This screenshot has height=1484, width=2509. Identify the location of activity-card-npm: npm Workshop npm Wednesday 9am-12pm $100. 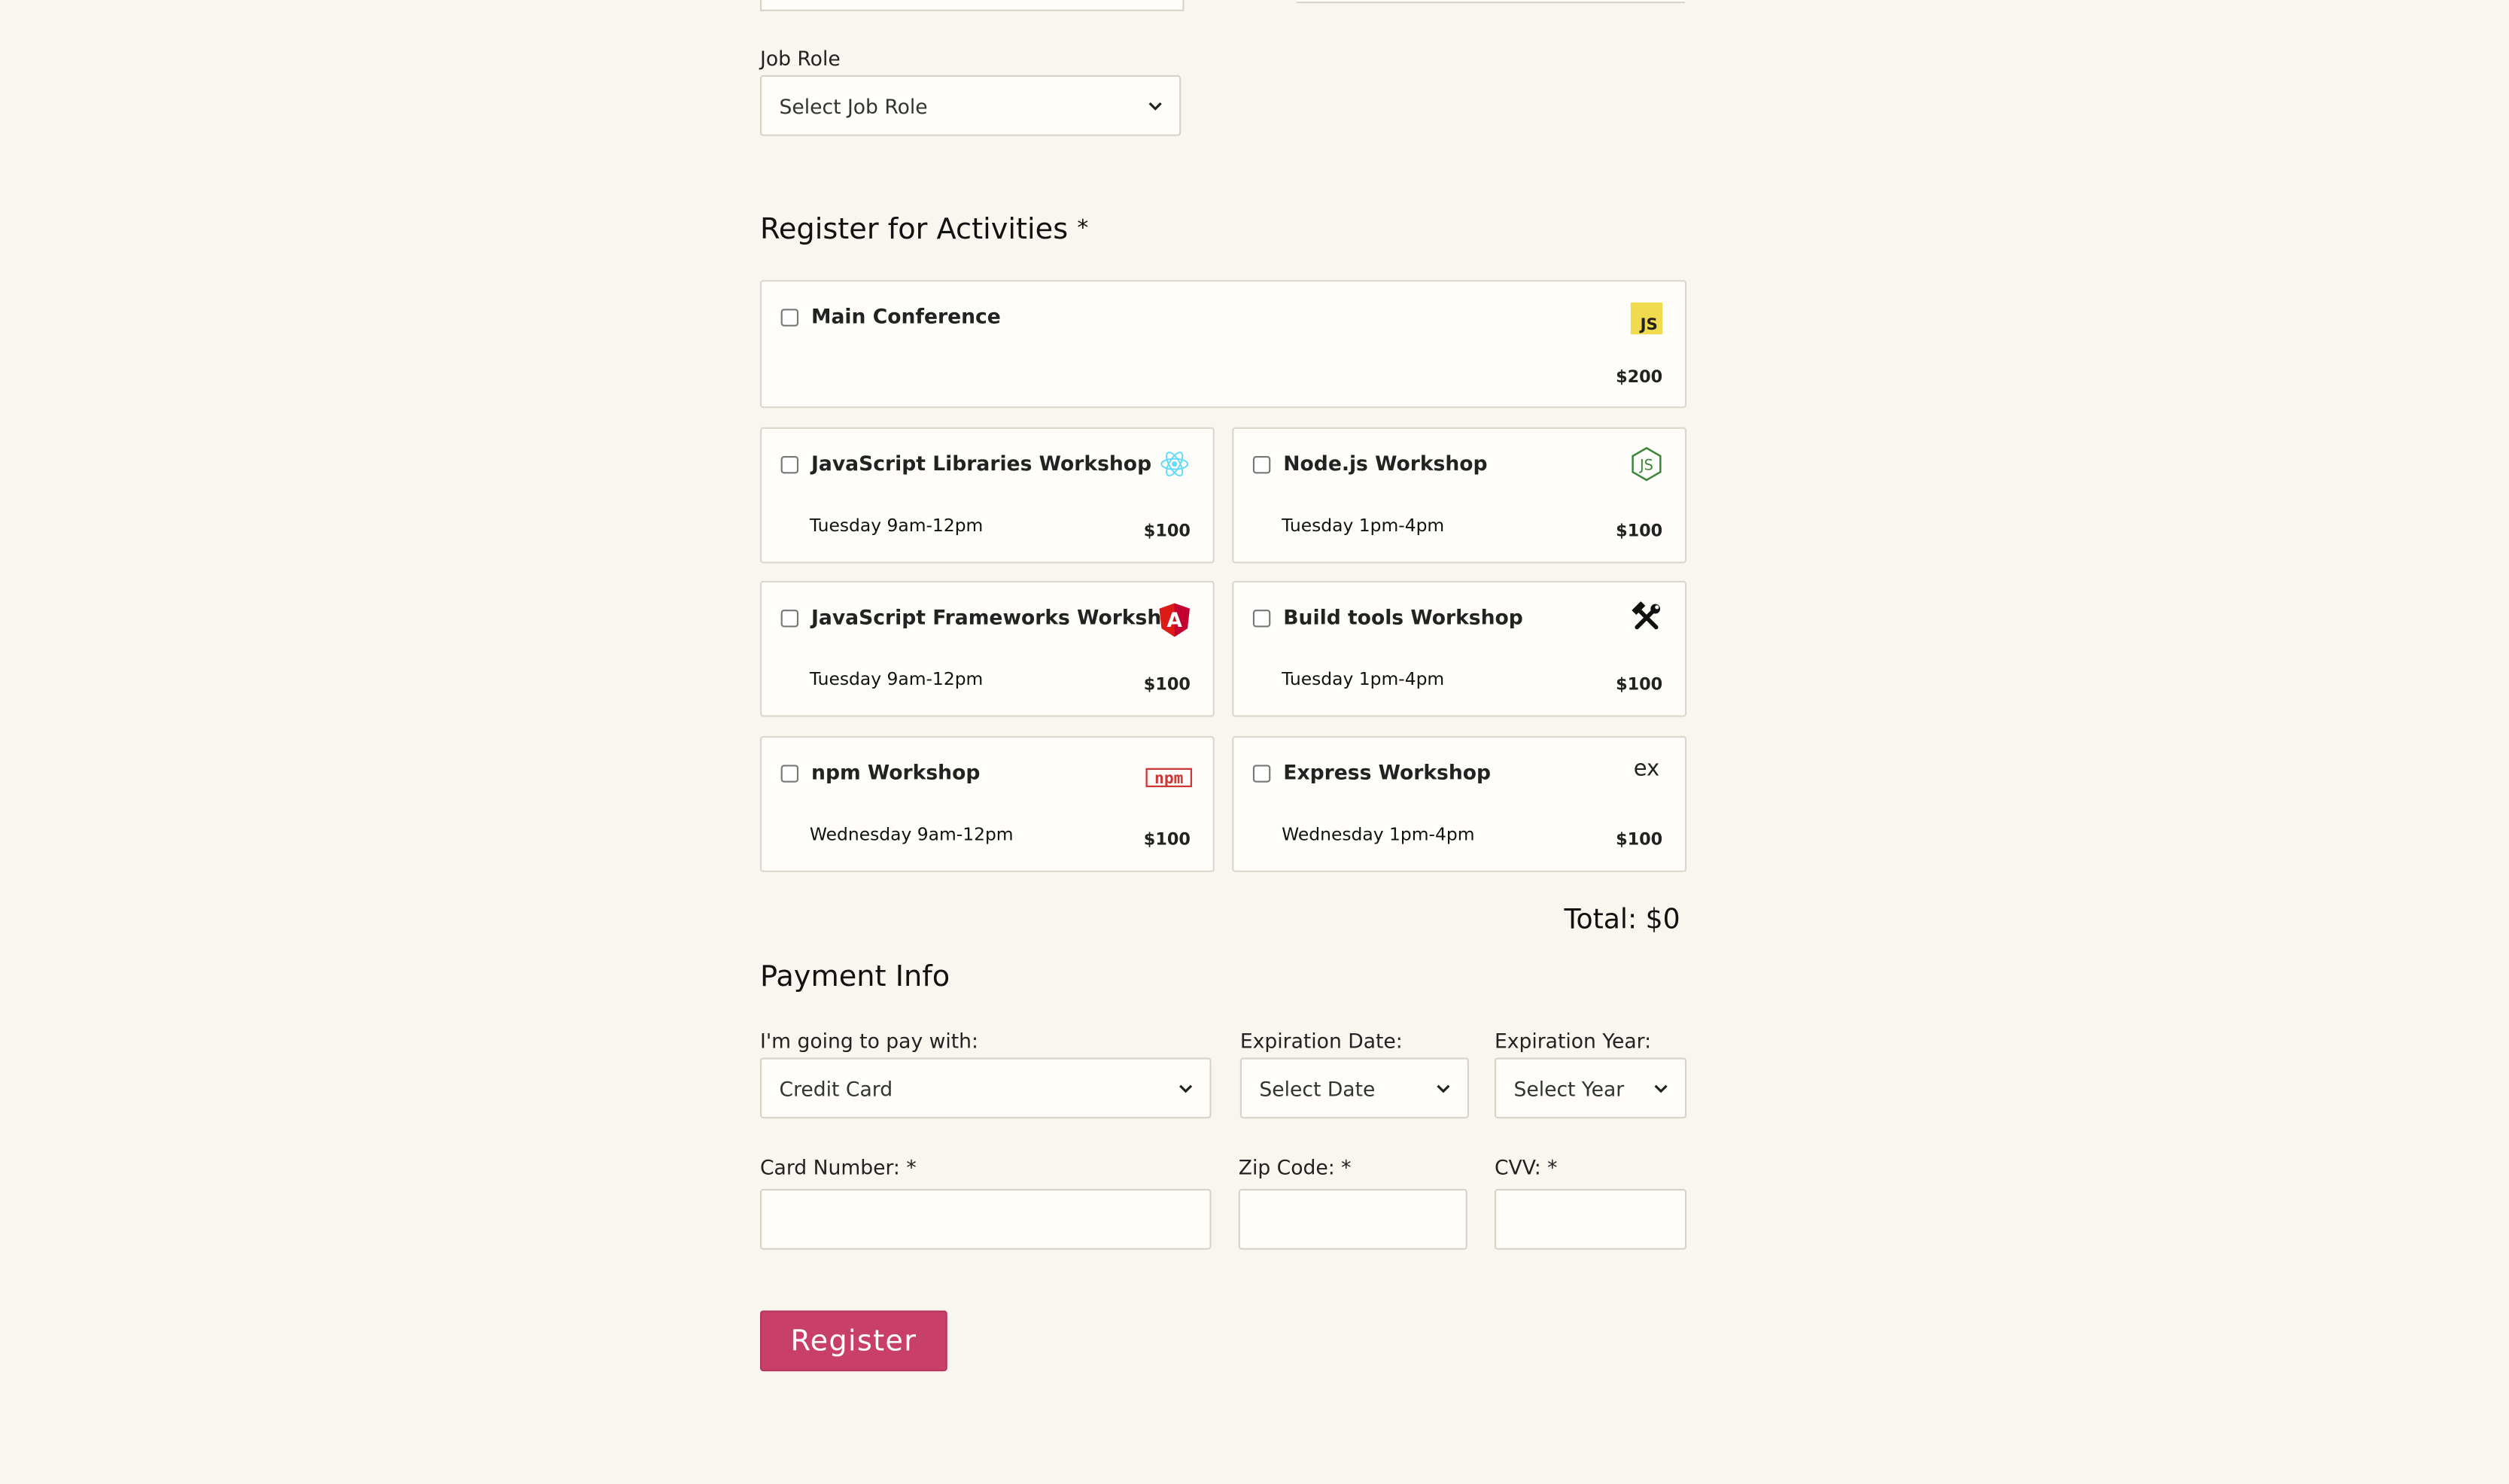
(987, 804).